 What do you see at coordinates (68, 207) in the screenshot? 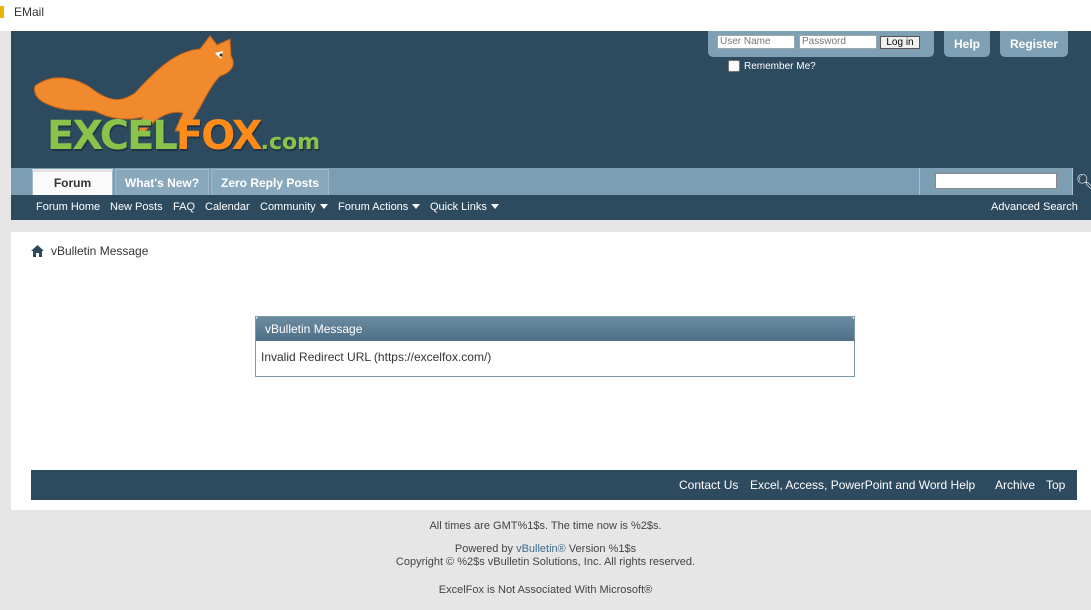
I see `nav-forum-home: Forum Home` at bounding box center [68, 207].